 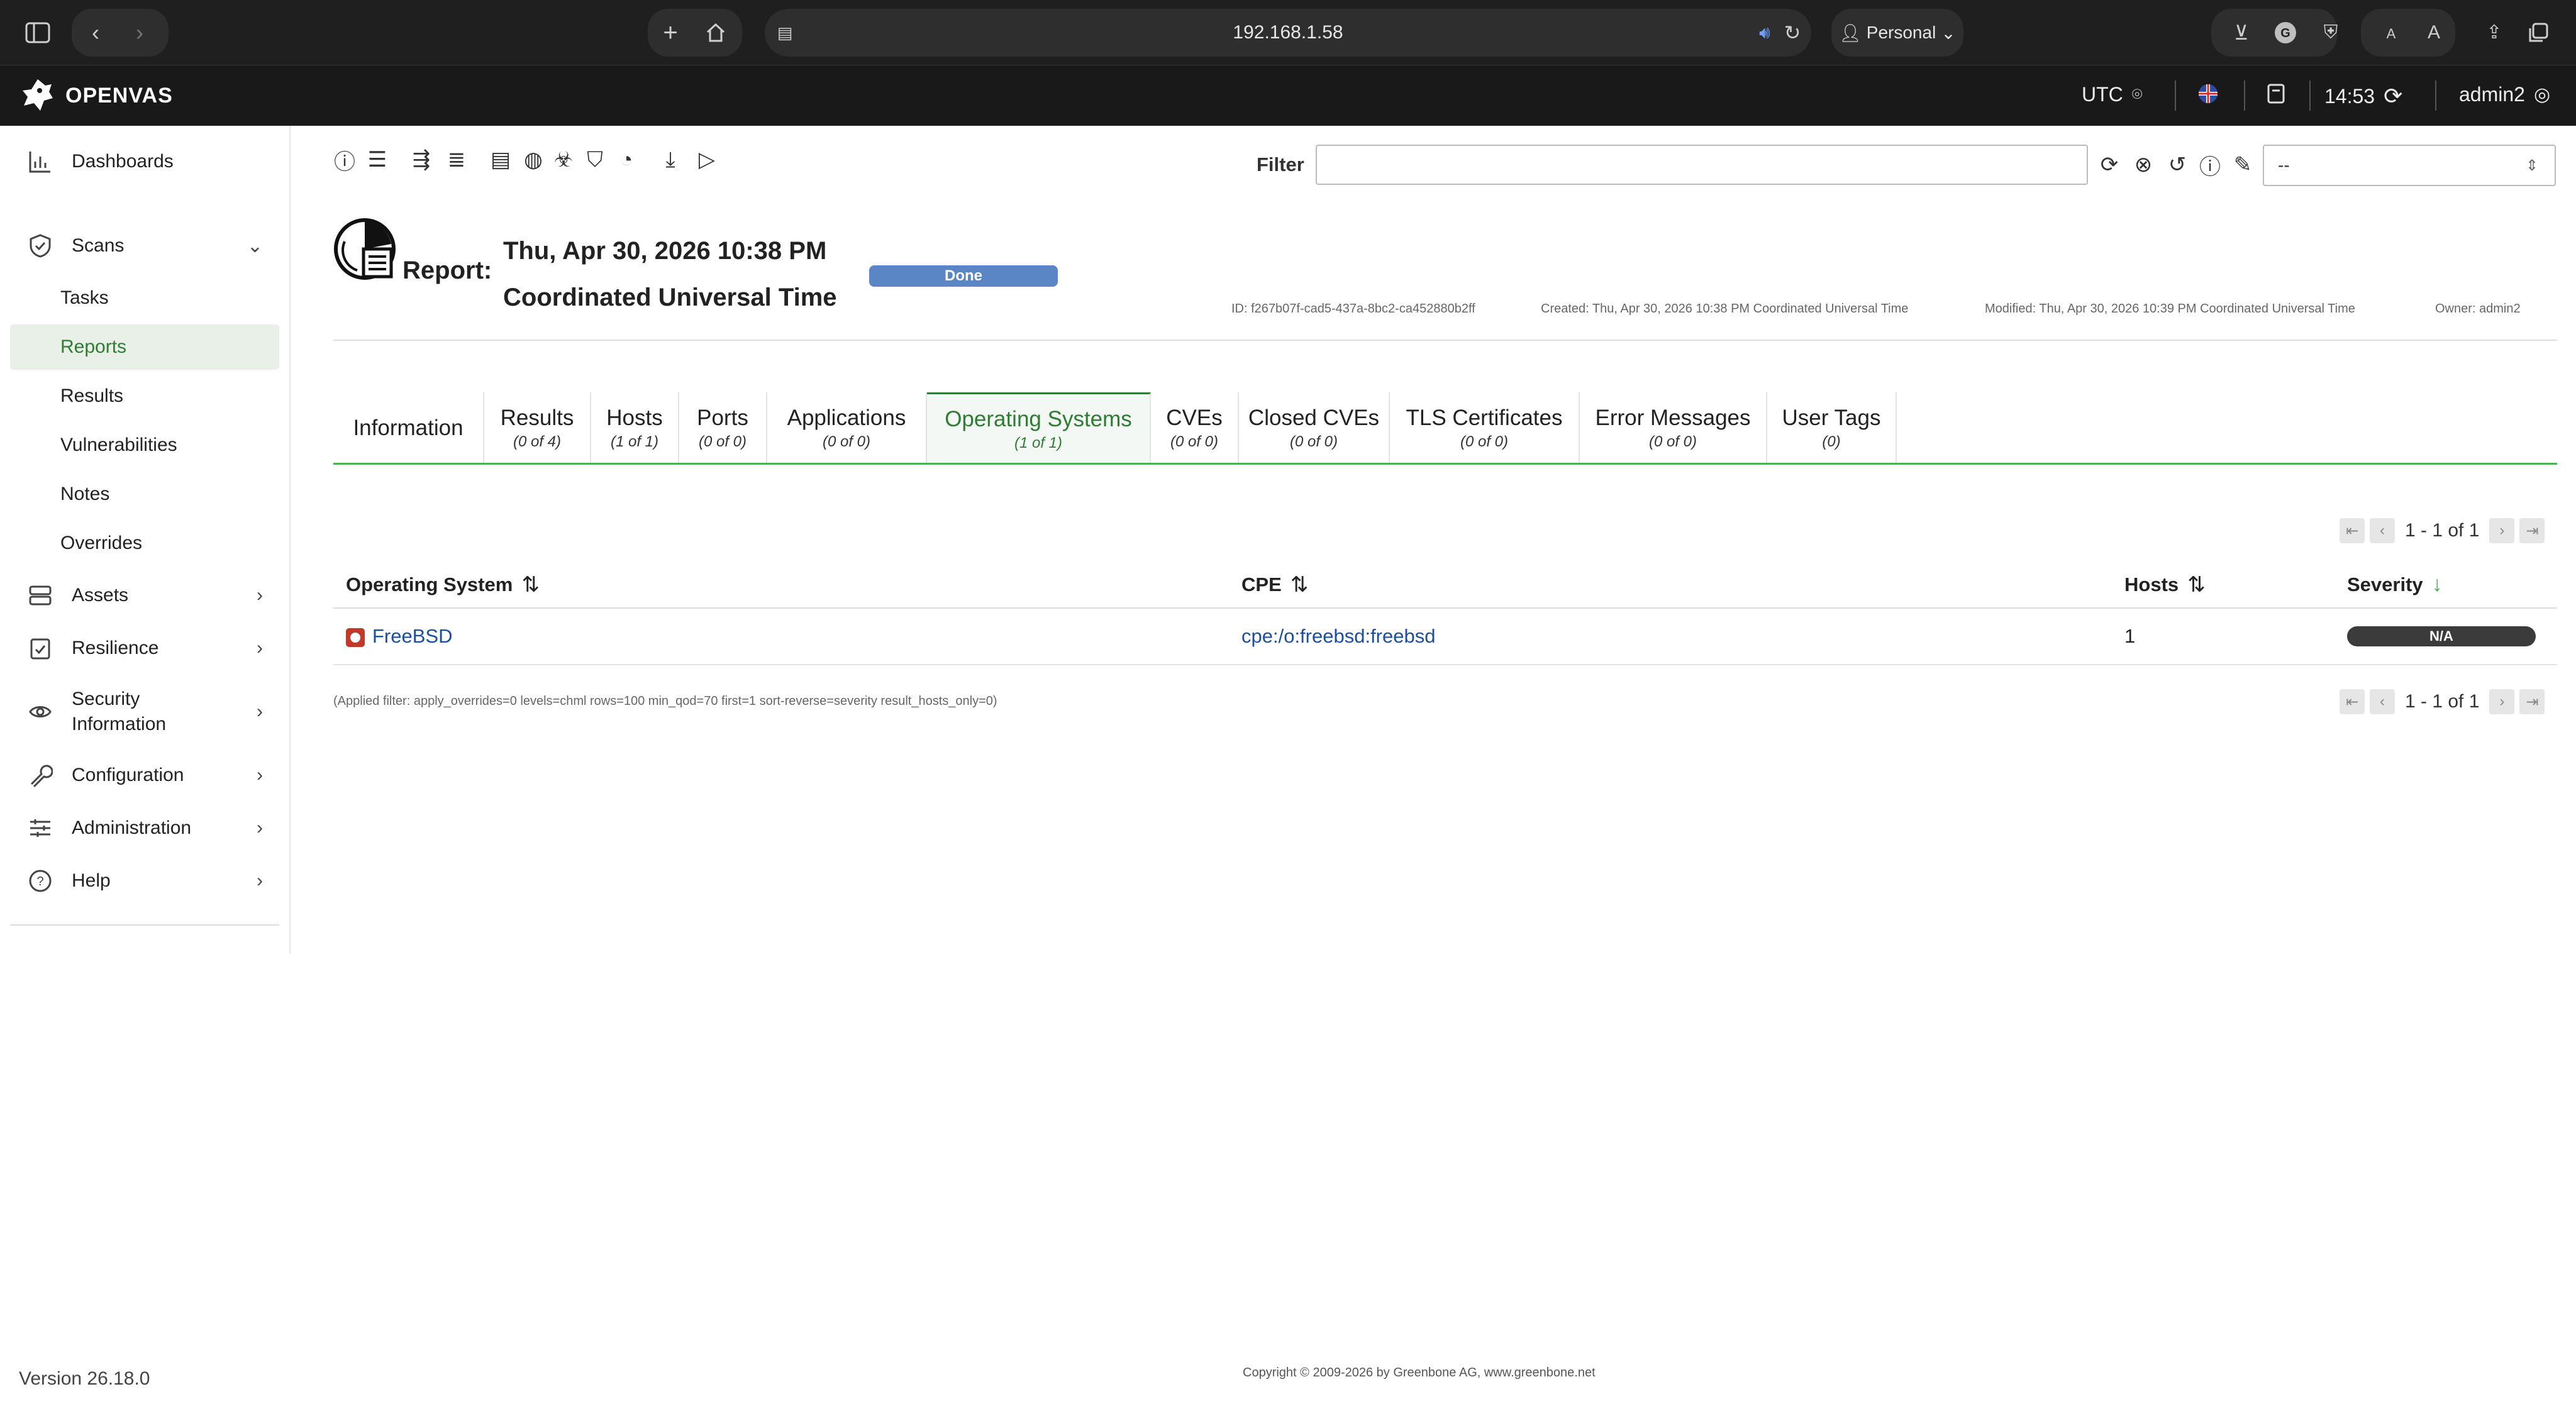 I want to click on sidebar-label: Configuration, so click(x=128, y=775).